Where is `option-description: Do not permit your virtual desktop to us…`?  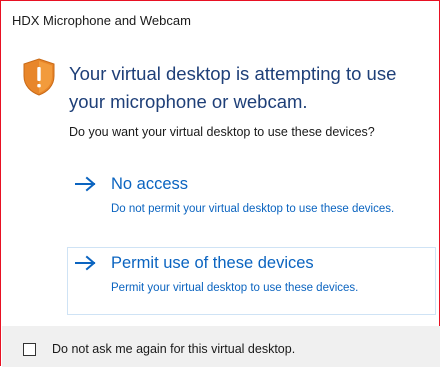 option-description: Do not permit your virtual desktop to us… is located at coordinates (253, 209).